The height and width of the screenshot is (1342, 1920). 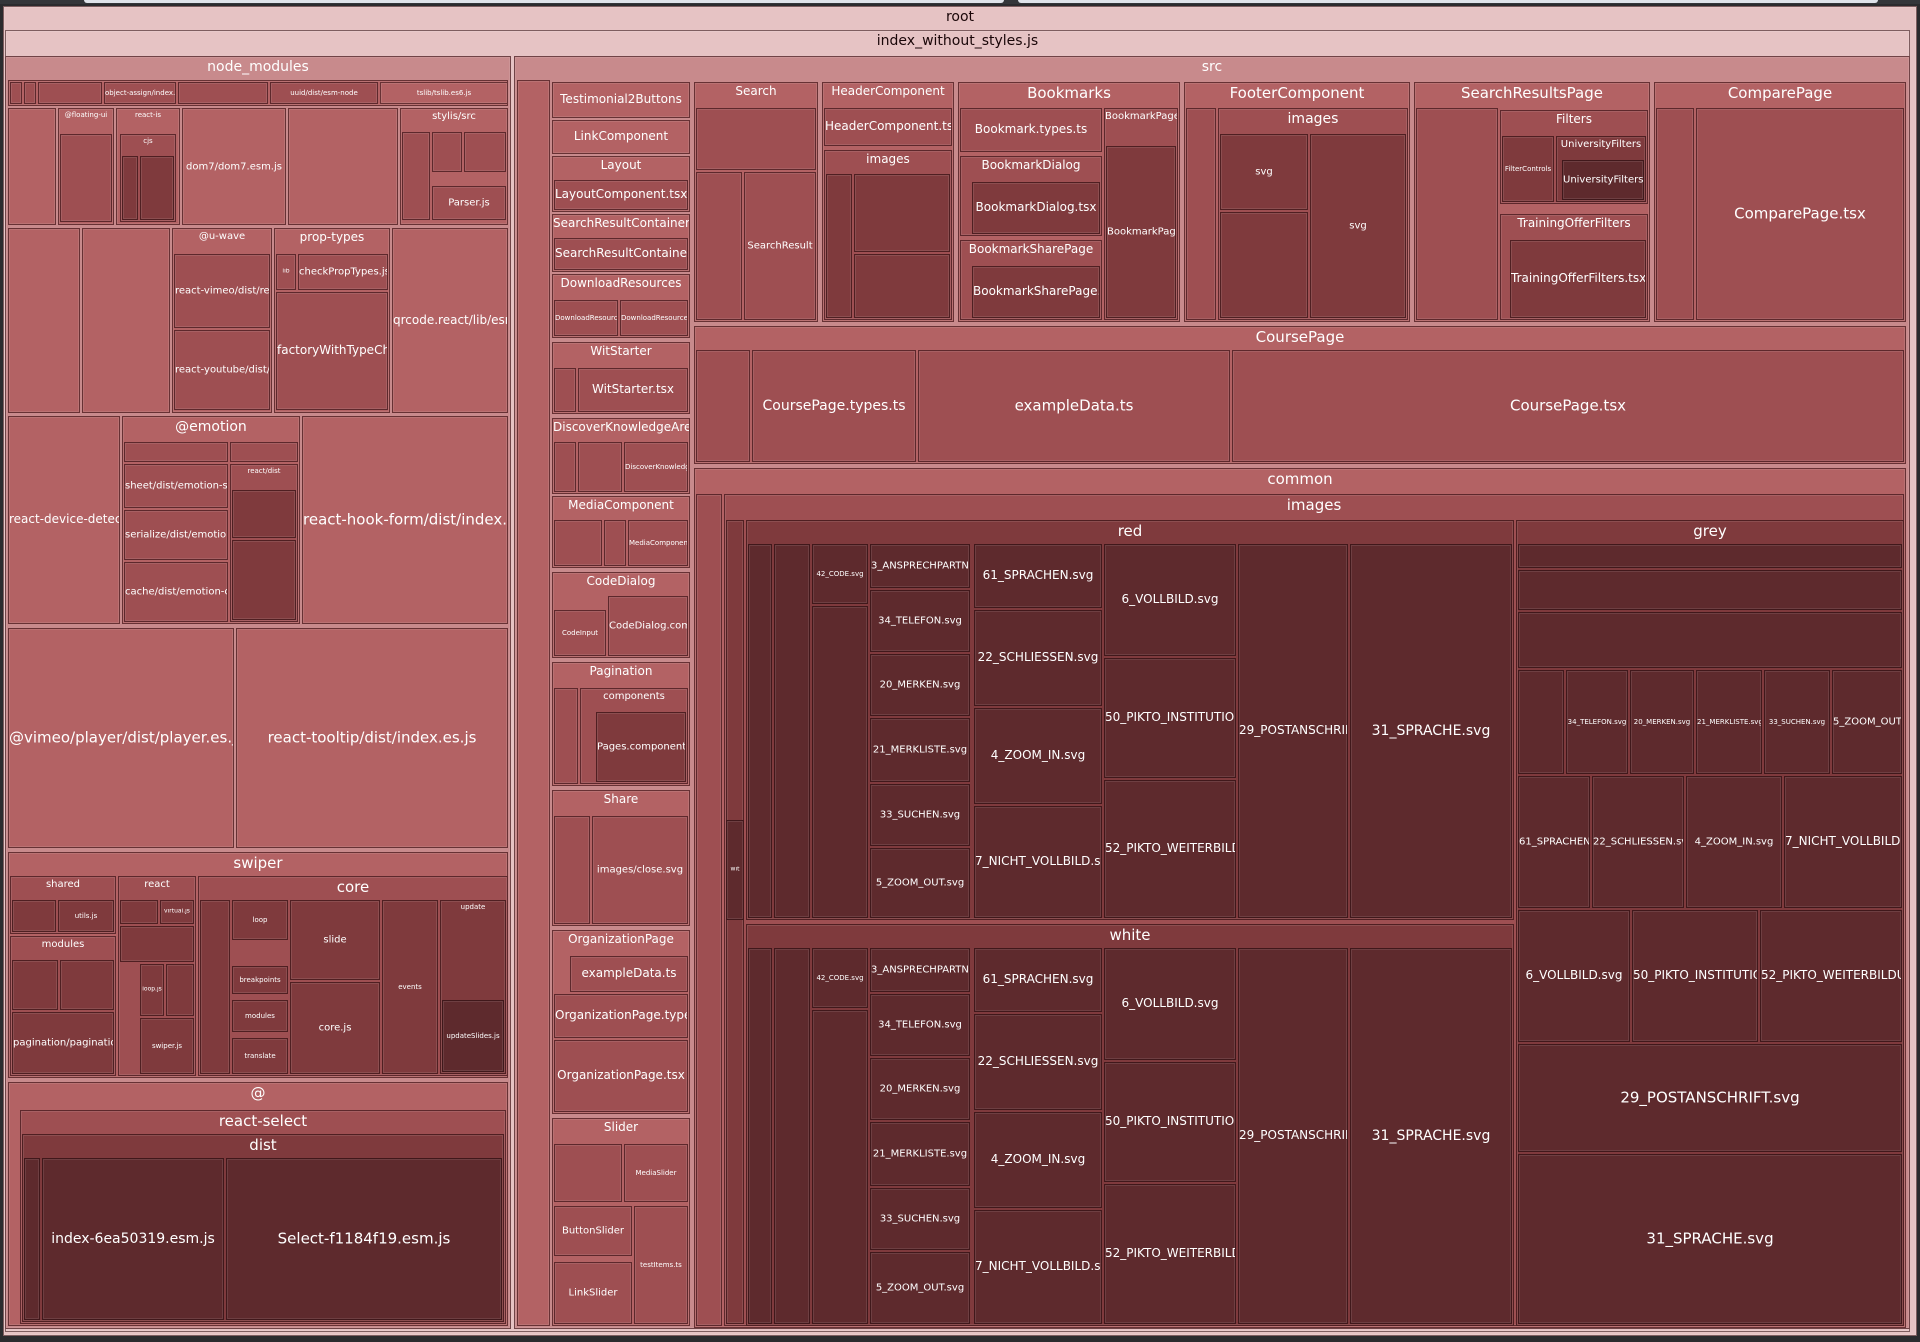 I want to click on treemap-node-gr-row1, so click(x=1710, y=556).